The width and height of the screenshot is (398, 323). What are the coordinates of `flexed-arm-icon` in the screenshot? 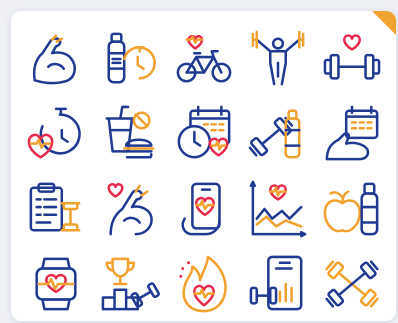 It's located at (54, 59).